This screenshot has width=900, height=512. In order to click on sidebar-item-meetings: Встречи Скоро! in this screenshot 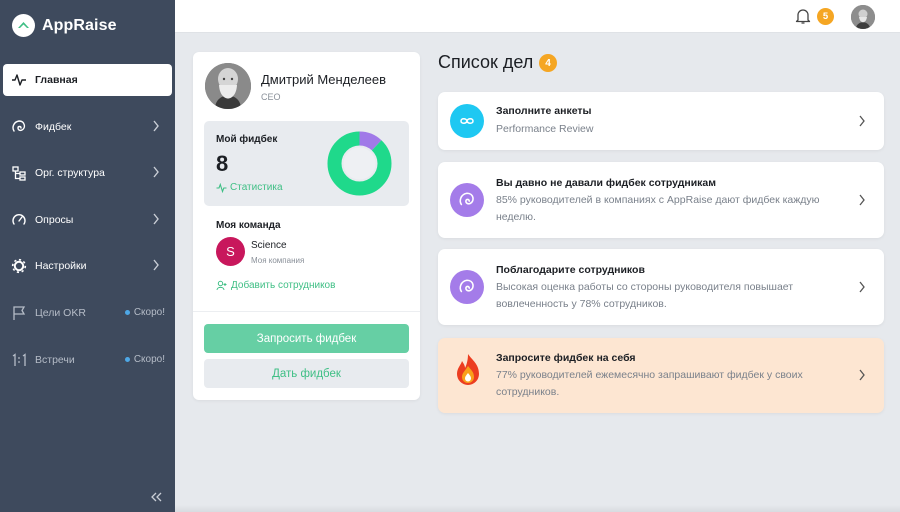, I will do `click(87, 360)`.